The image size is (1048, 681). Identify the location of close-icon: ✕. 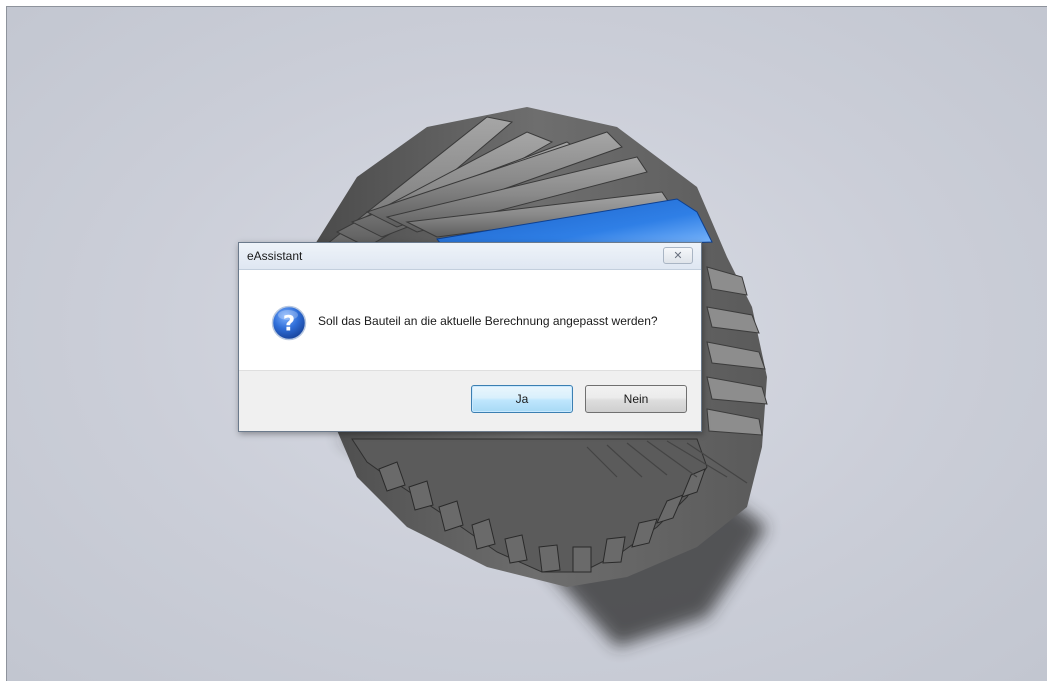
(678, 255).